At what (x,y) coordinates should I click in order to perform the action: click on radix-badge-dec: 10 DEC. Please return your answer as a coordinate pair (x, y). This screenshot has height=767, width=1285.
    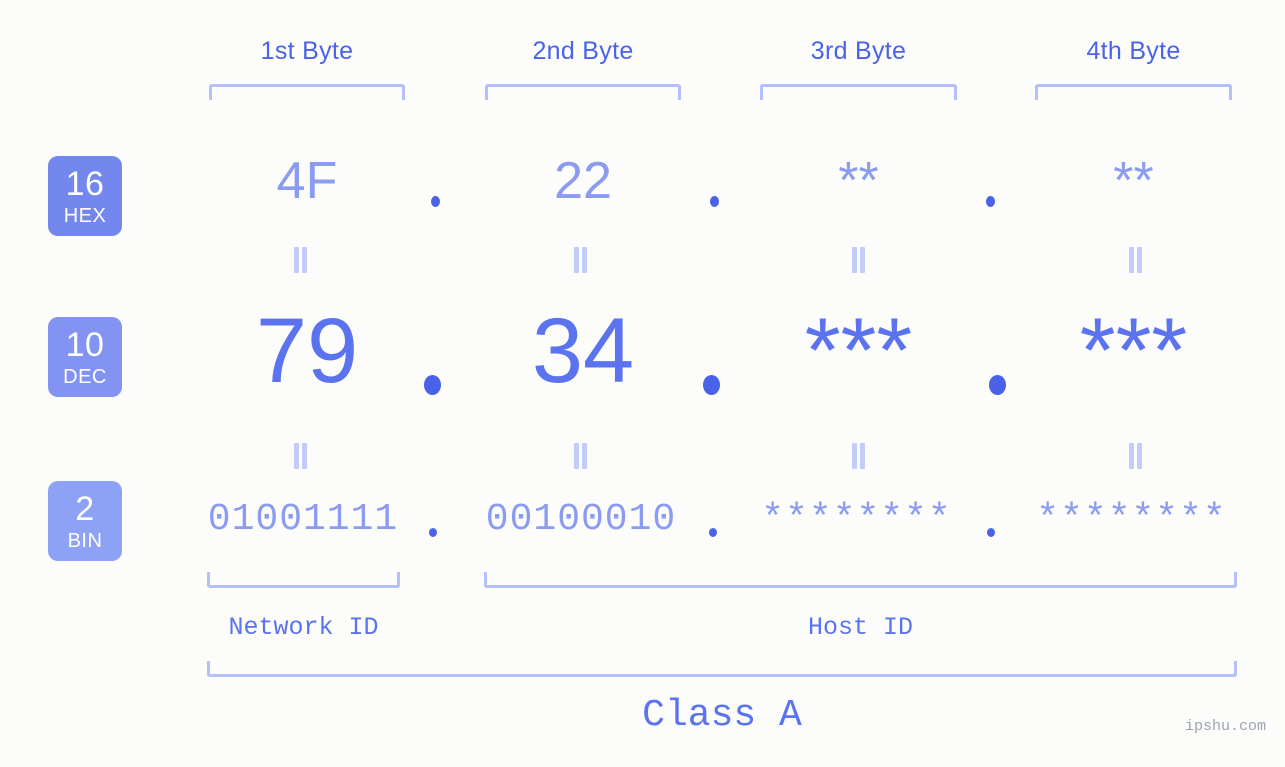
    Looking at the image, I should click on (85, 357).